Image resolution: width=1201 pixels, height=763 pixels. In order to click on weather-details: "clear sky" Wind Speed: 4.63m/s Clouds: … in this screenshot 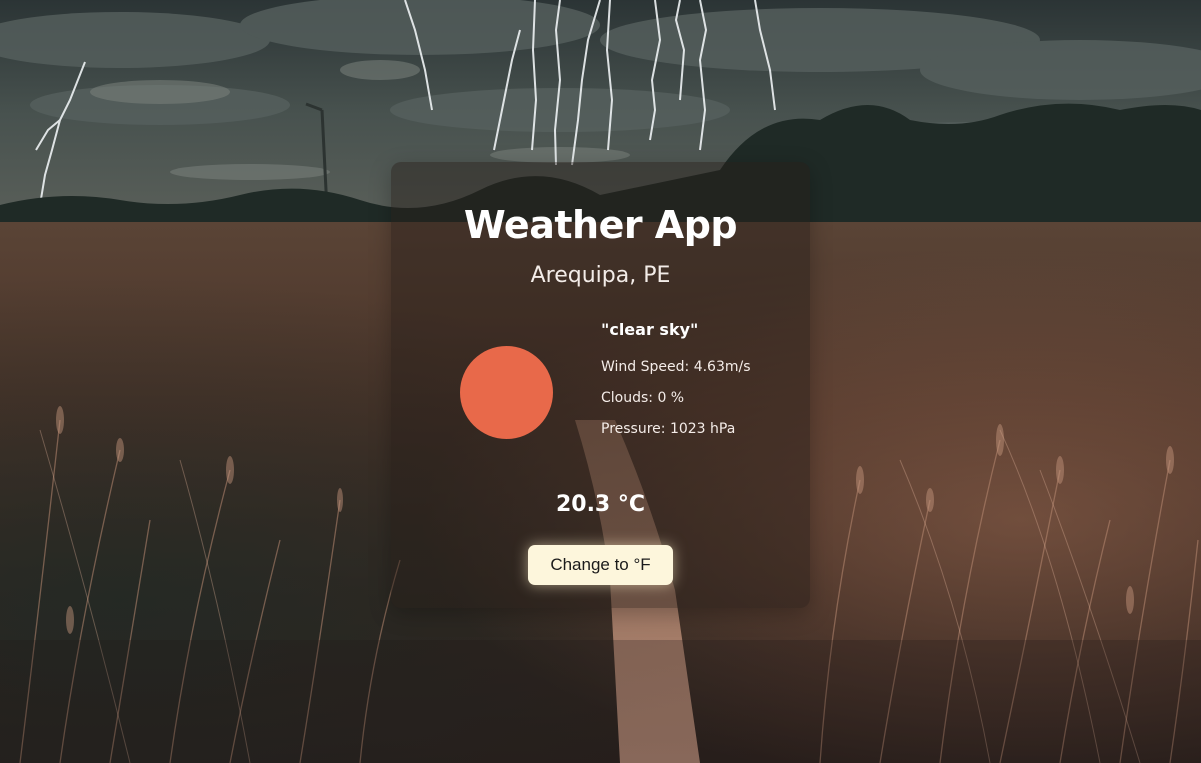, I will do `click(701, 384)`.